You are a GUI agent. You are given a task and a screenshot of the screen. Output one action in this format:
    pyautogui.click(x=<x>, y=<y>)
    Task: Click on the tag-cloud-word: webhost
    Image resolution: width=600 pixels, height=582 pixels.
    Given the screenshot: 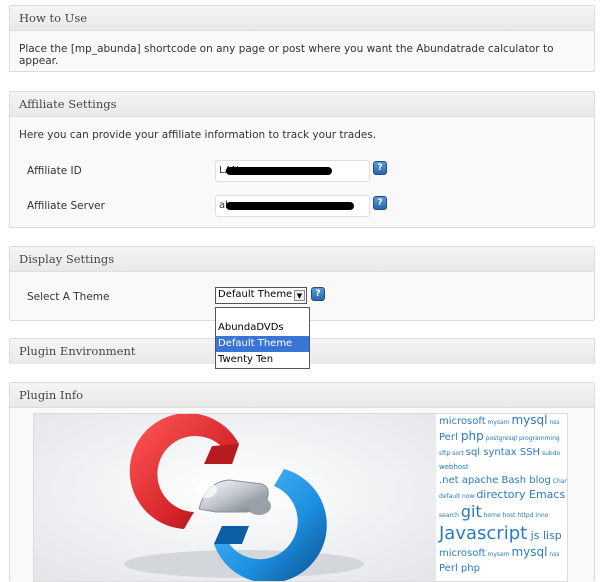 What is the action you would take?
    pyautogui.click(x=454, y=467)
    